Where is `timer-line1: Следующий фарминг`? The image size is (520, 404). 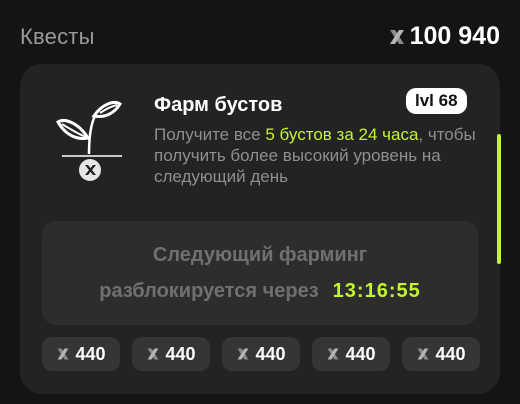 timer-line1: Следующий фарминг is located at coordinates (260, 255).